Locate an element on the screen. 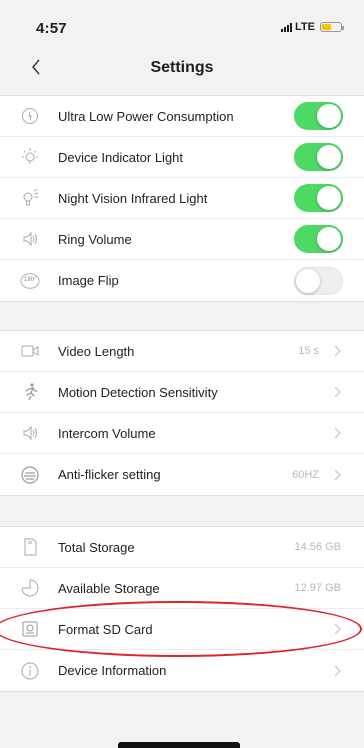 The width and height of the screenshot is (364, 748). flip-180-icon: 180° is located at coordinates (30, 281).